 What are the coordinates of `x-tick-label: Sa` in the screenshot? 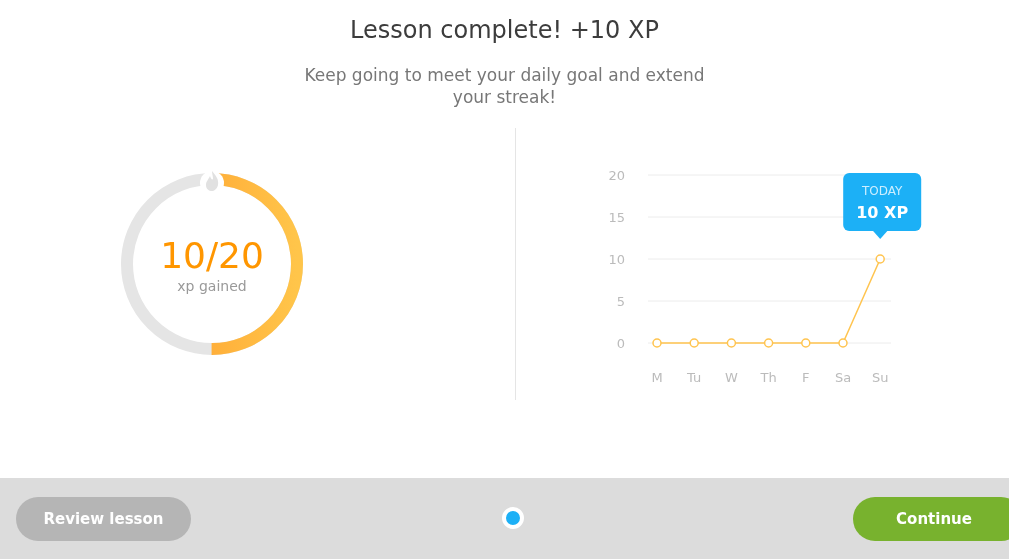 It's located at (843, 377).